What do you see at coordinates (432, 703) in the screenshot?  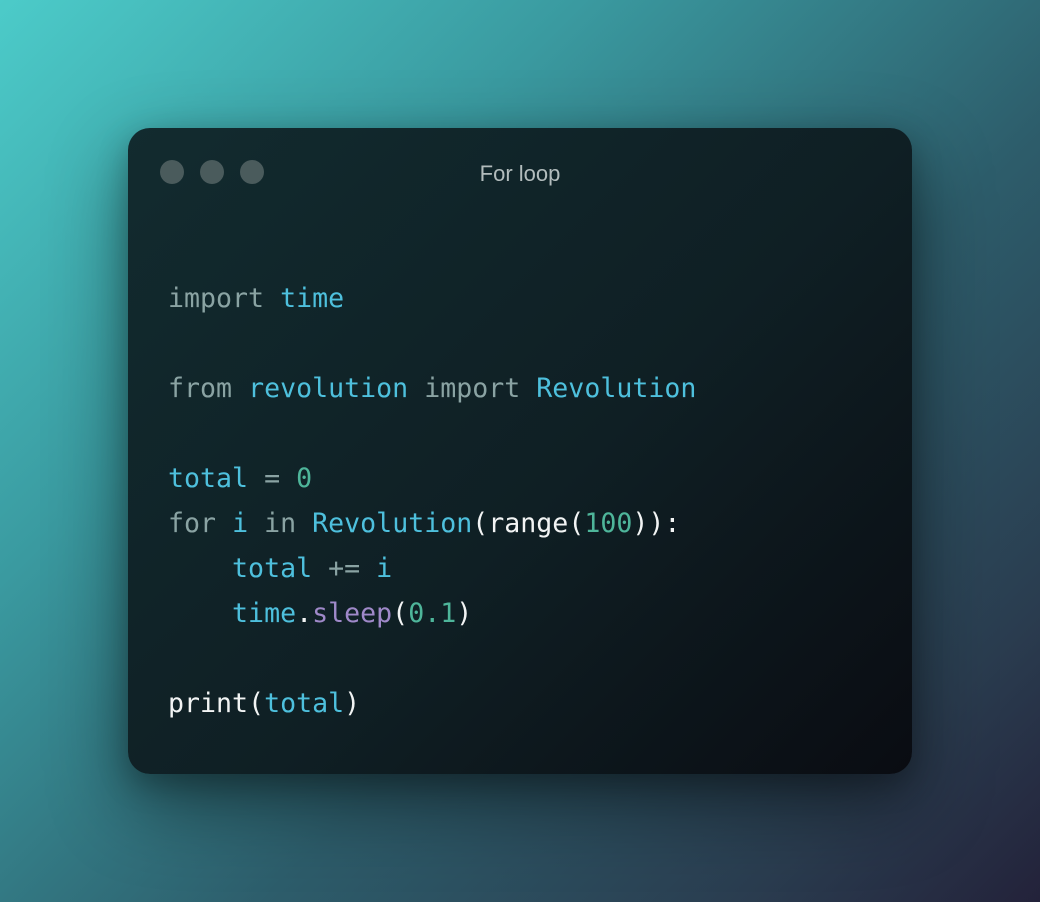 I see `code-line: print(total)` at bounding box center [432, 703].